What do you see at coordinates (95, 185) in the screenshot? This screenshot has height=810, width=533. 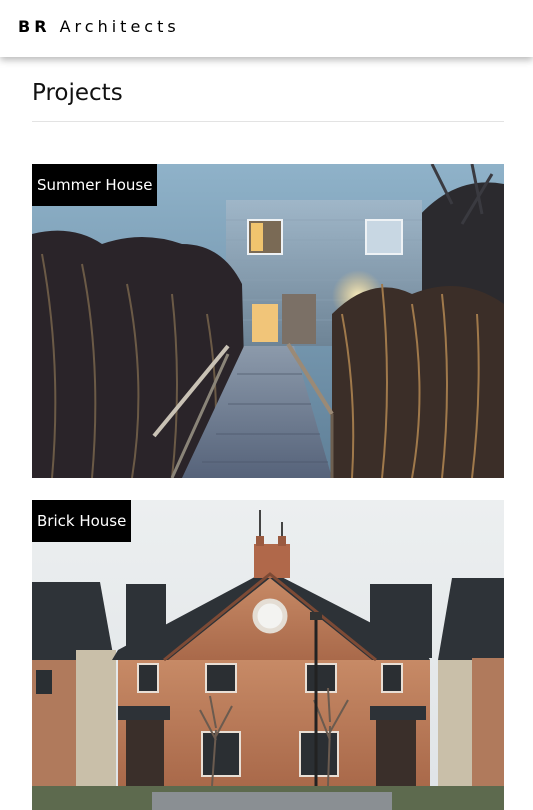 I see `project-label: Summer House` at bounding box center [95, 185].